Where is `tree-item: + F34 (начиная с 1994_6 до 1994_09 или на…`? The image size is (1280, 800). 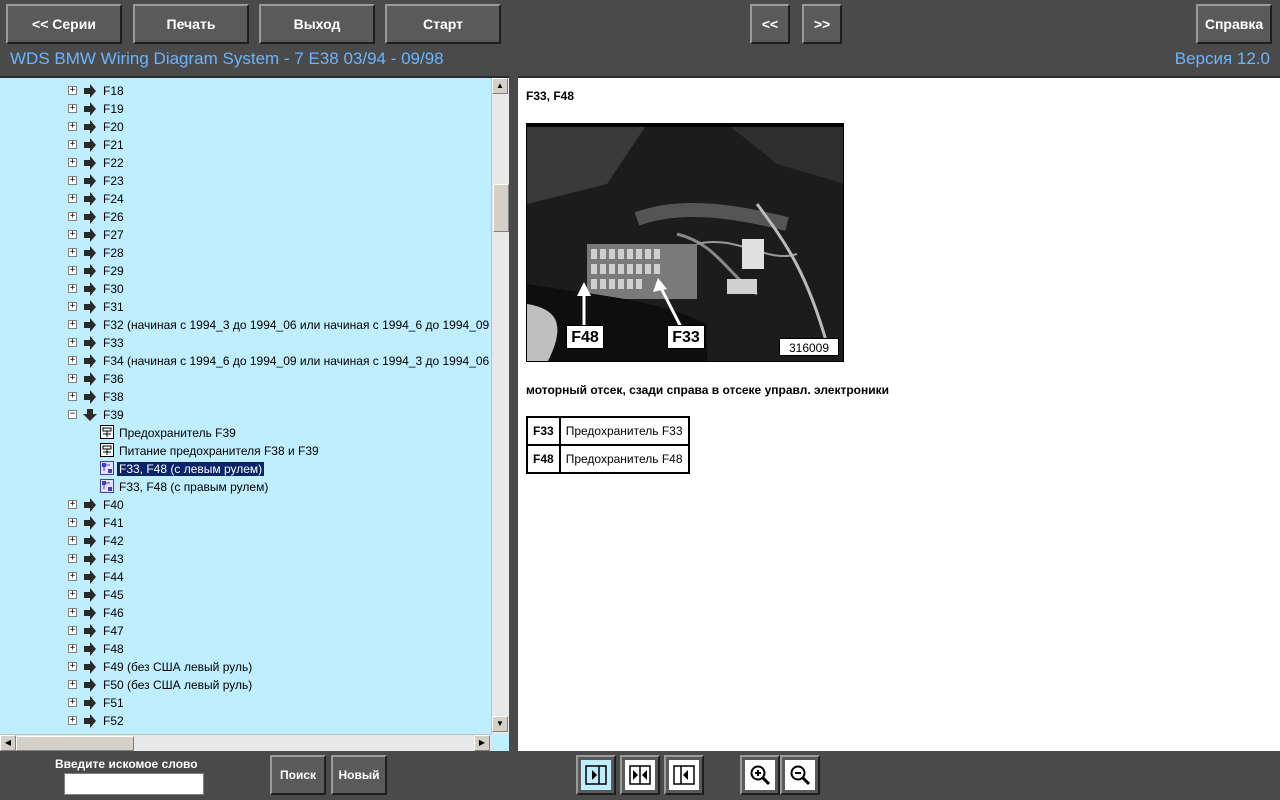
tree-item: + F34 (начиная с 1994_6 до 1994_09 или на… is located at coordinates (245, 361).